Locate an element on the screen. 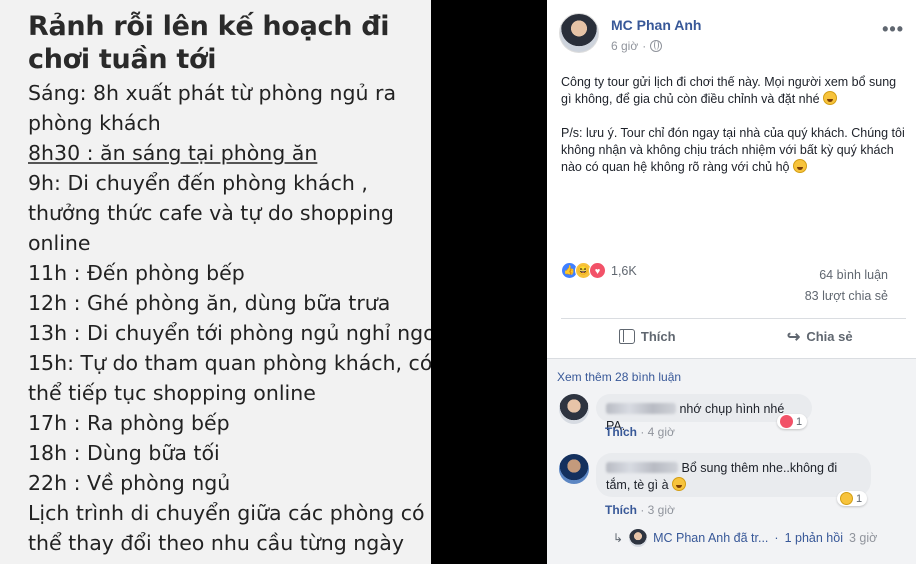  reply-author-avatar is located at coordinates (638, 538).